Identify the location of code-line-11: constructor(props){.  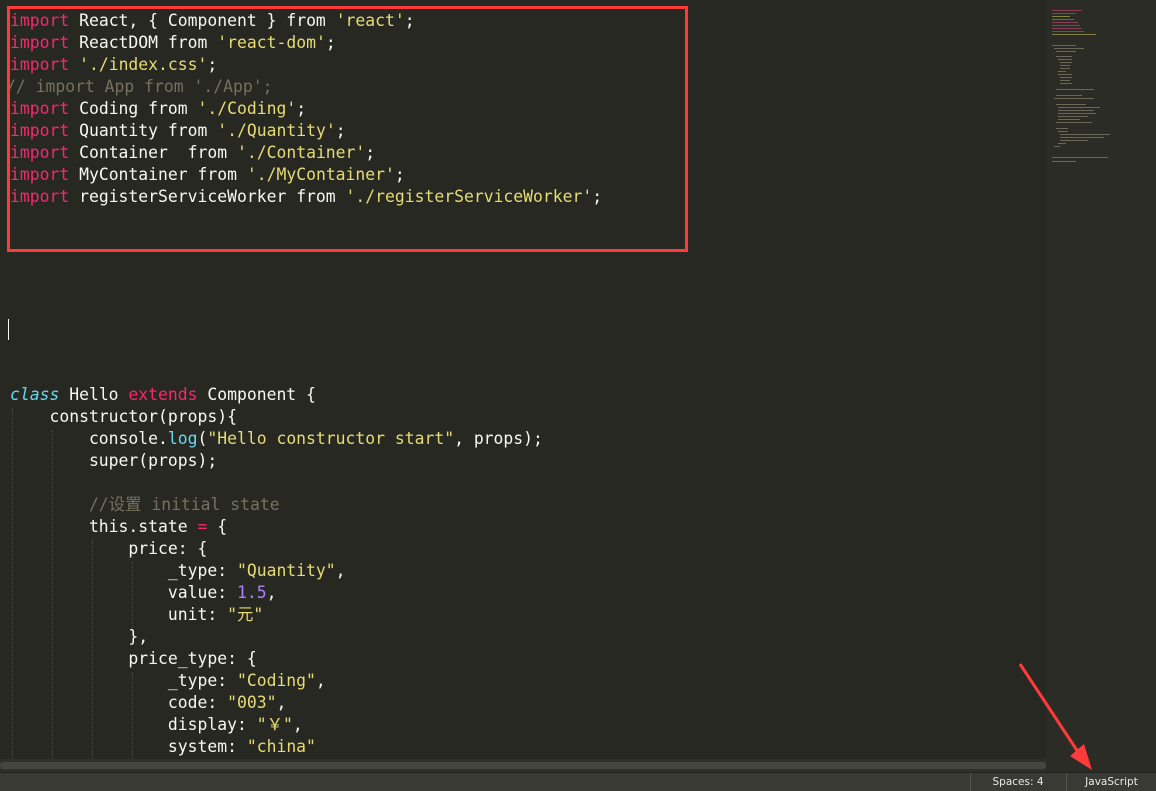
(123, 416).